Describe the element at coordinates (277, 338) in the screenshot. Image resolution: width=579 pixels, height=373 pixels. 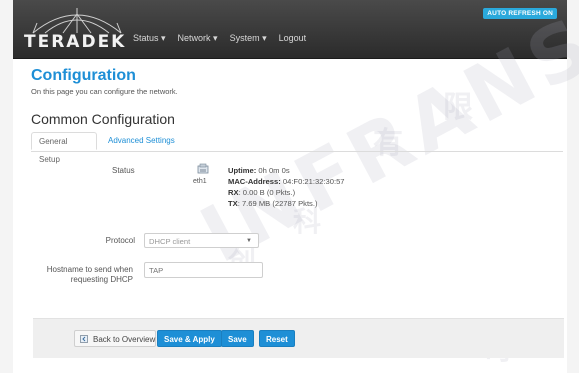
I see `reset-button: Reset` at that location.